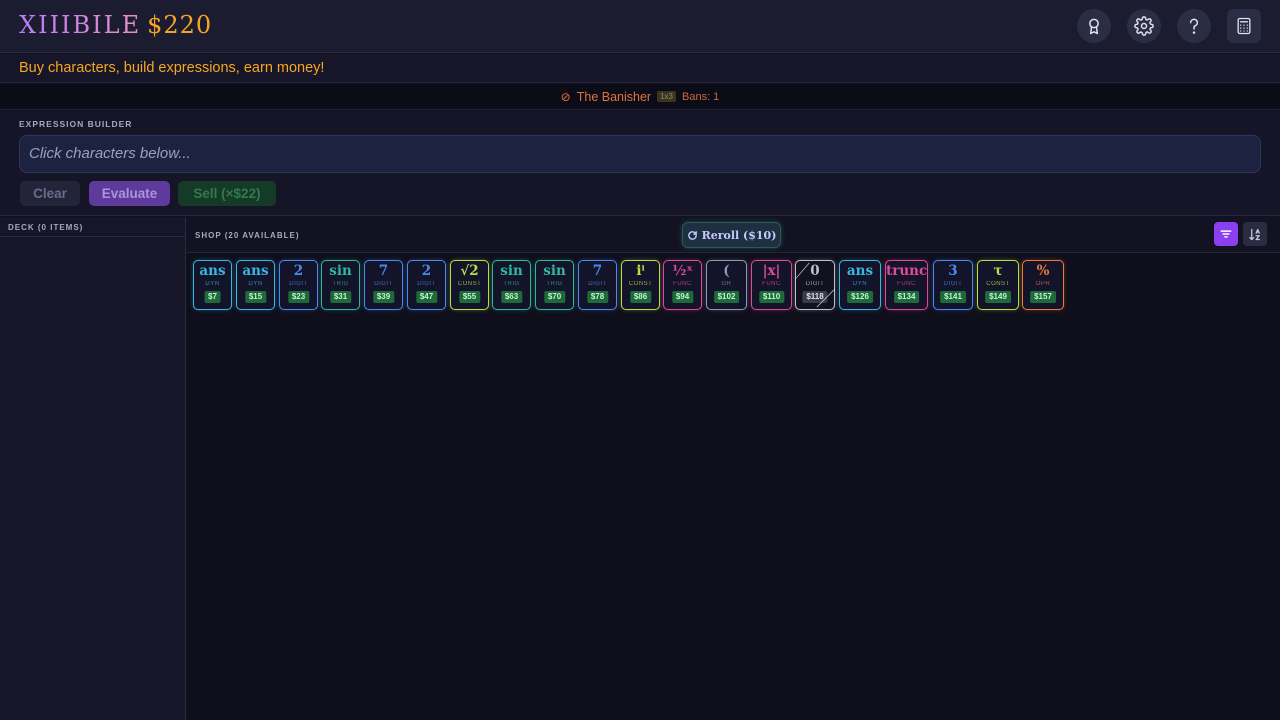 This screenshot has width=1280, height=720. I want to click on card-price: $70, so click(554, 297).